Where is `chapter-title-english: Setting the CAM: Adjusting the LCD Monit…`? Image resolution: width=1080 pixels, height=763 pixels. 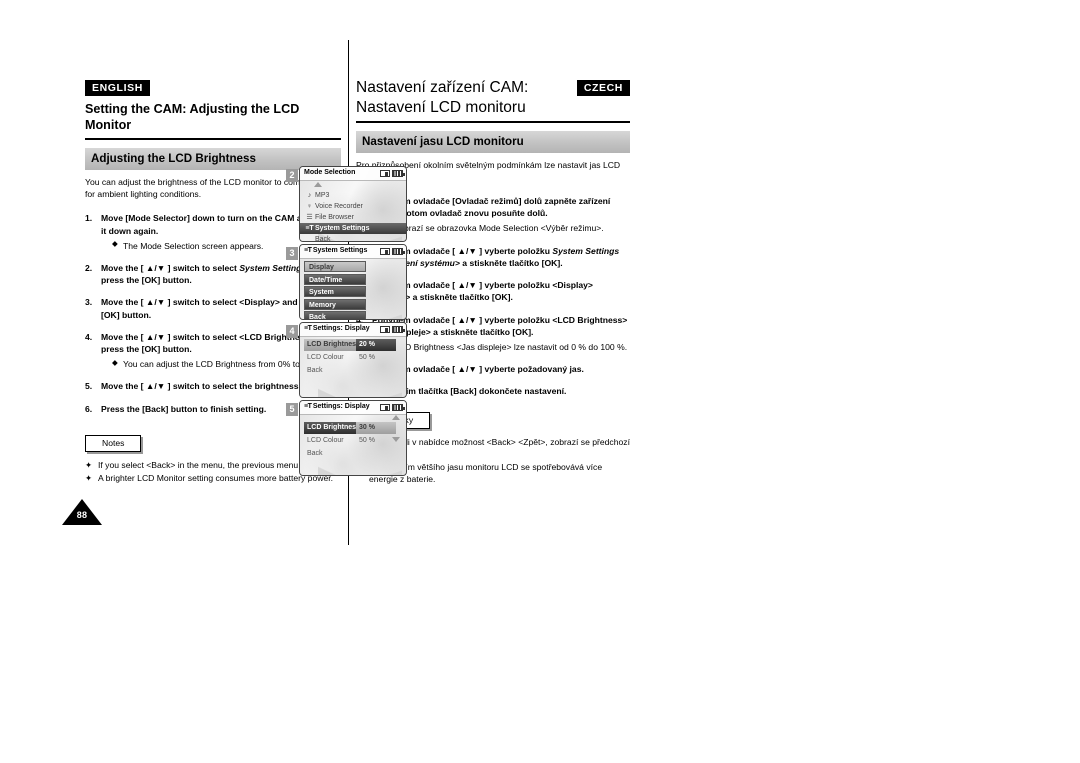
chapter-title-english: Setting the CAM: Adjusting the LCD Monit… is located at coordinates (192, 117).